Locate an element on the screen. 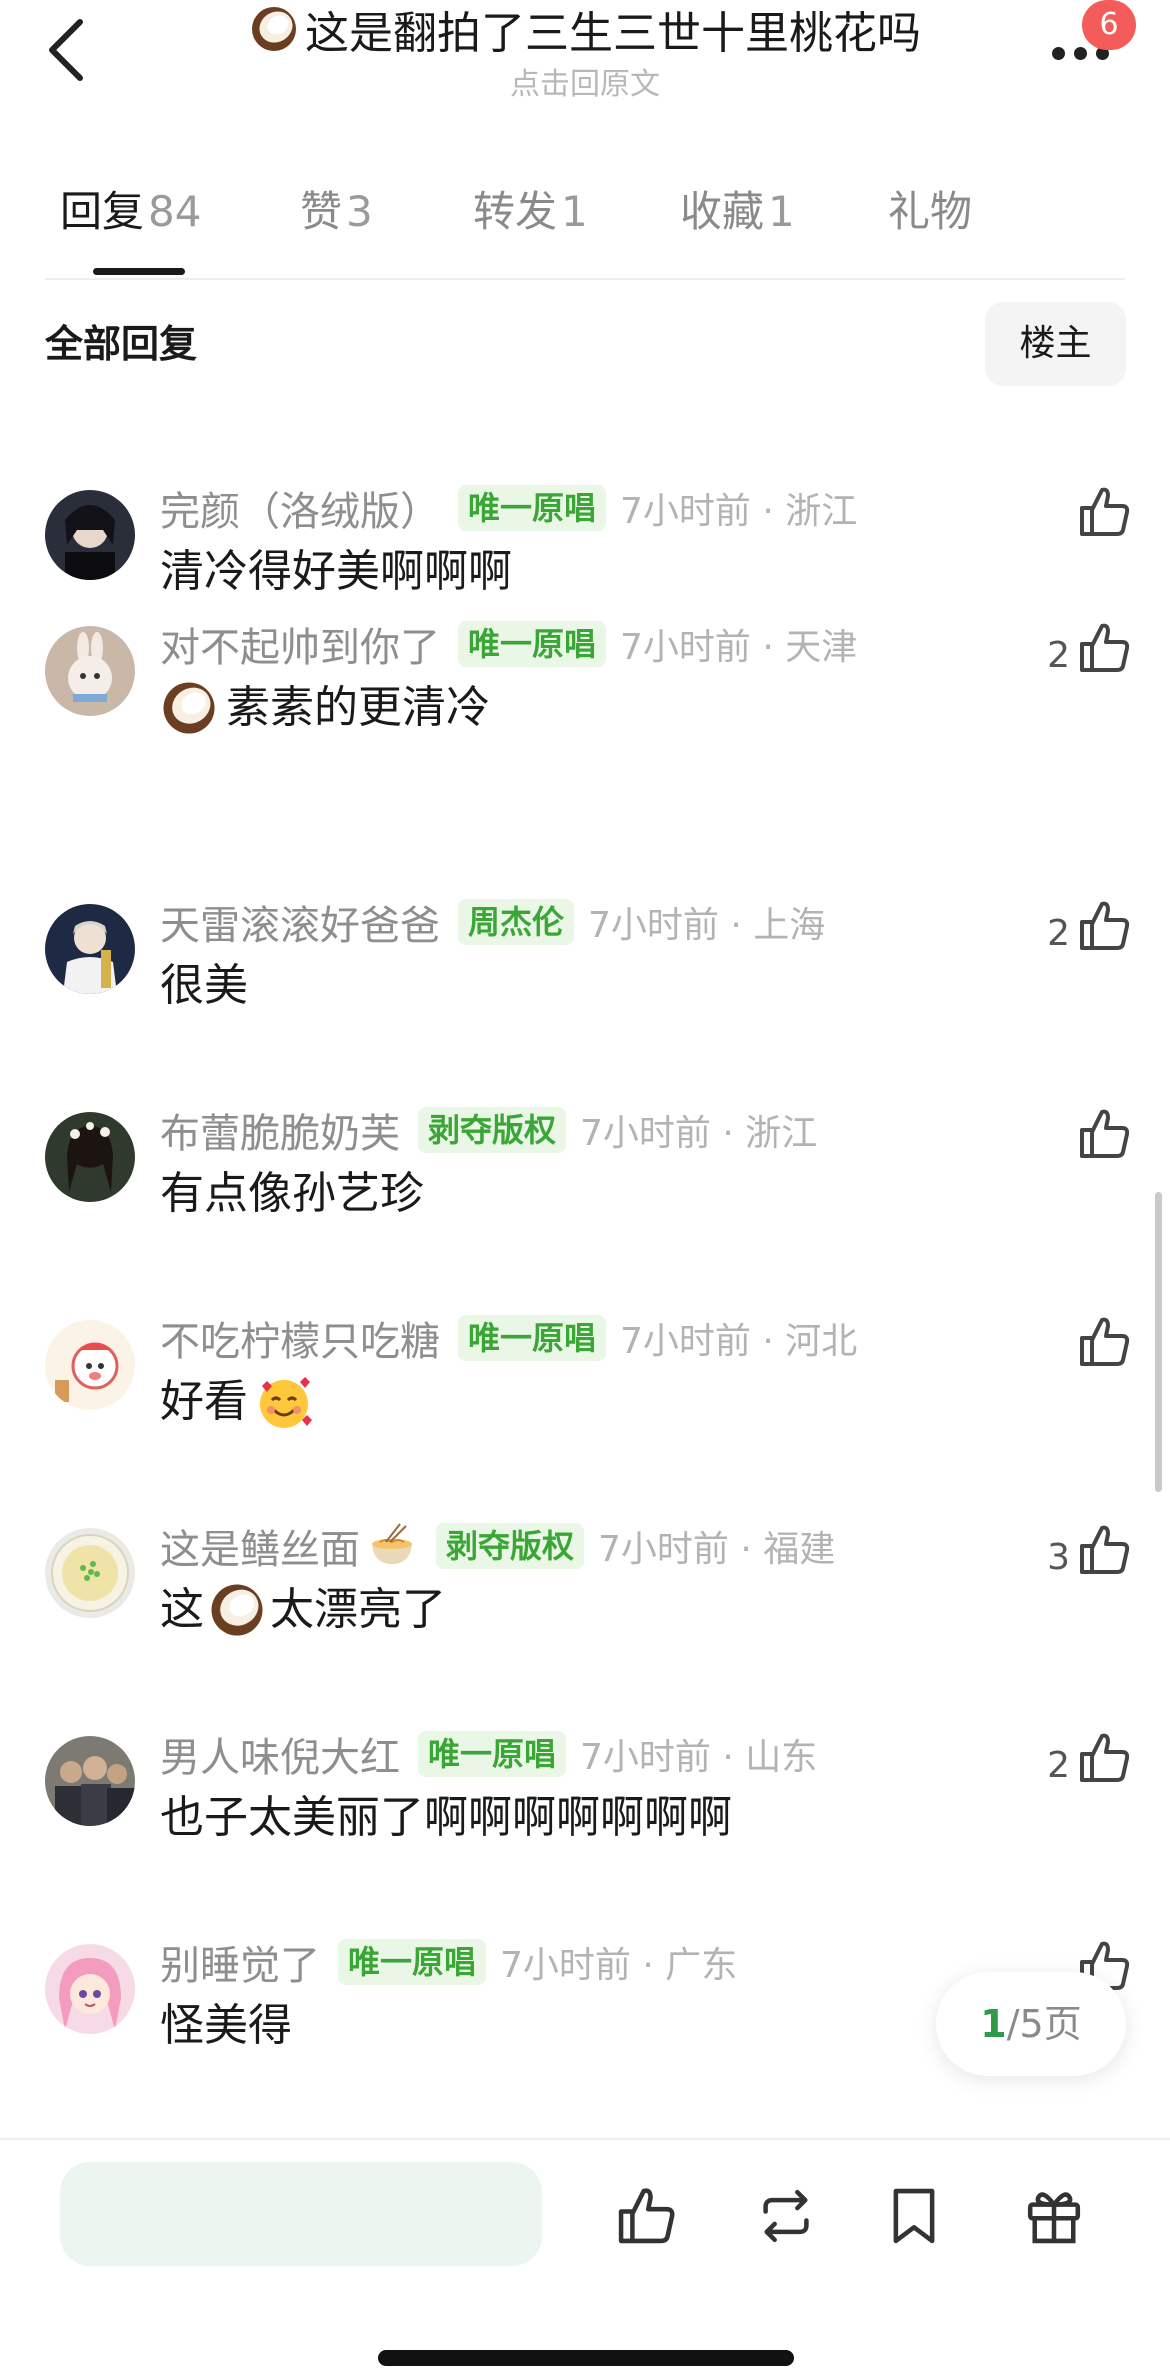  username: 这是鳝丝面 is located at coordinates (260, 1546).